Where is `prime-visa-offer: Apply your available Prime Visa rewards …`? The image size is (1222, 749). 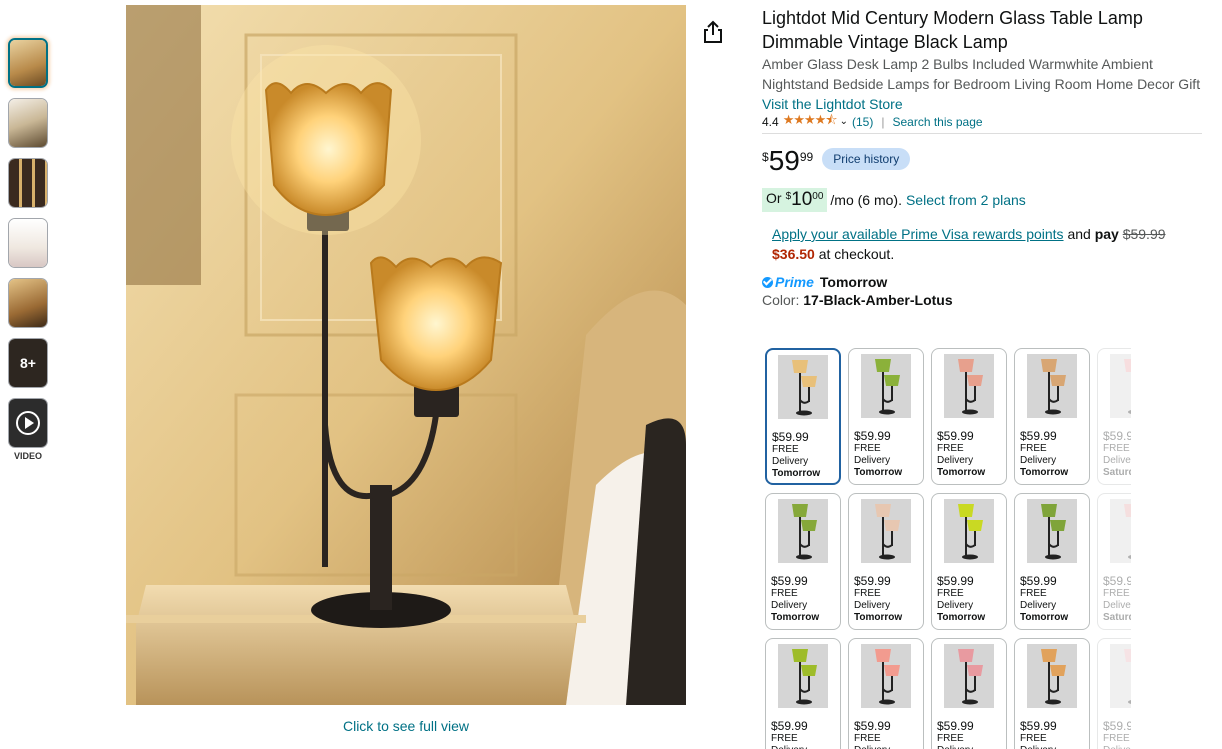
prime-visa-offer: Apply your available Prime Visa rewards … is located at coordinates (987, 244).